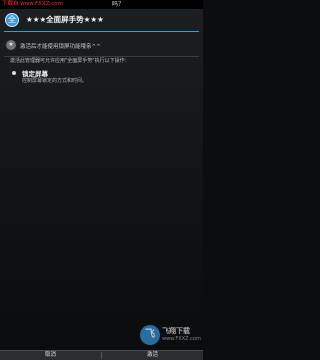 The height and width of the screenshot is (360, 320). Describe the element at coordinates (70, 61) in the screenshot. I see `permission-description: 激活此管理器可允许应用"全面屏手势"执行以下操作：` at that location.